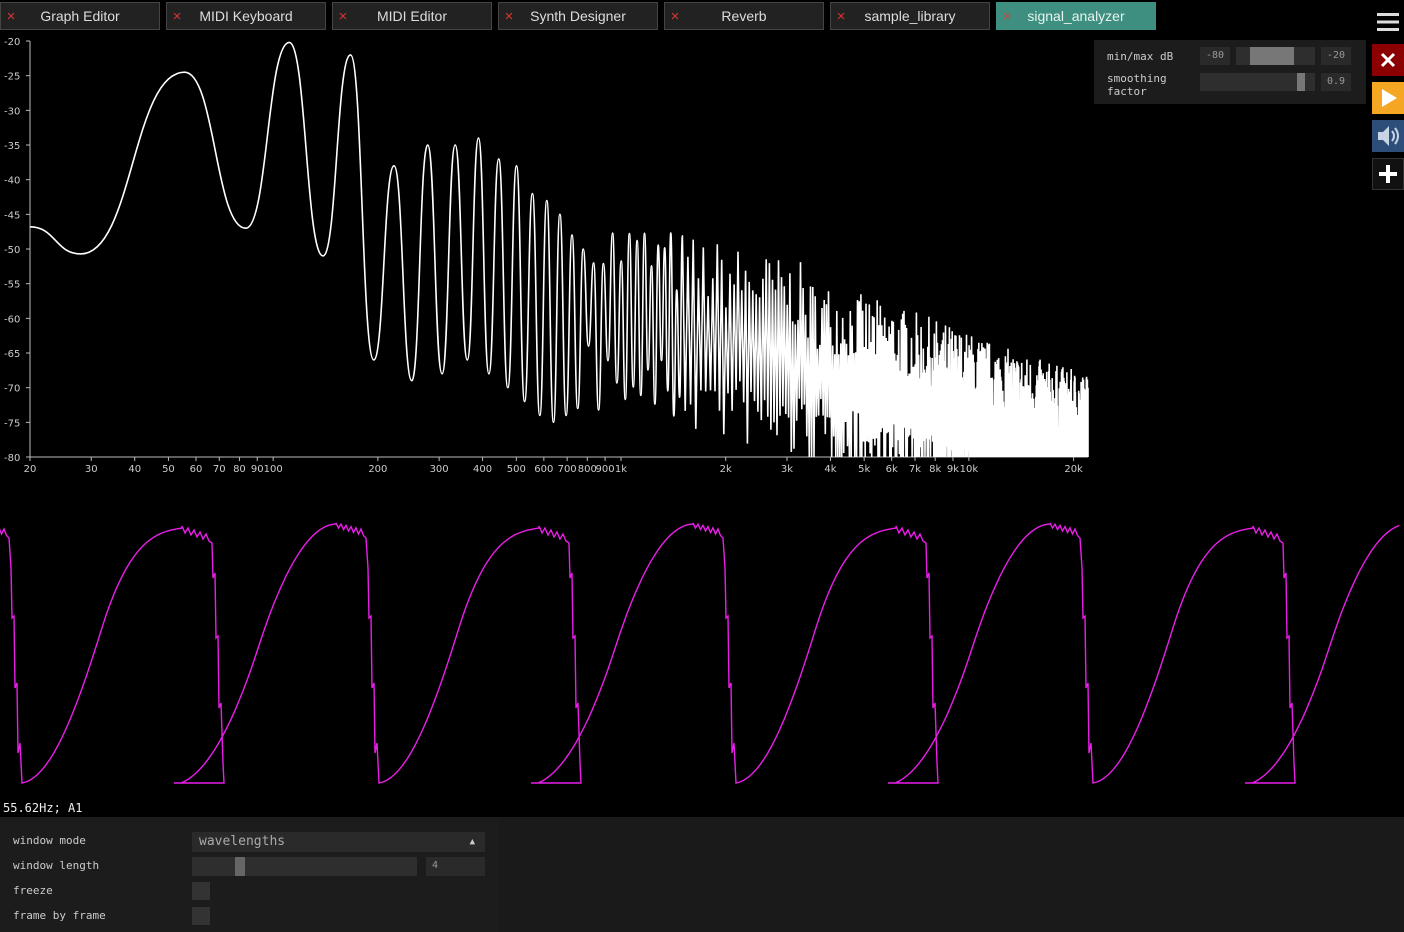  Describe the element at coordinates (1230, 72) in the screenshot. I see `spectrum-controls: min/max dB -80 -20 smoothing factor 0.9` at that location.